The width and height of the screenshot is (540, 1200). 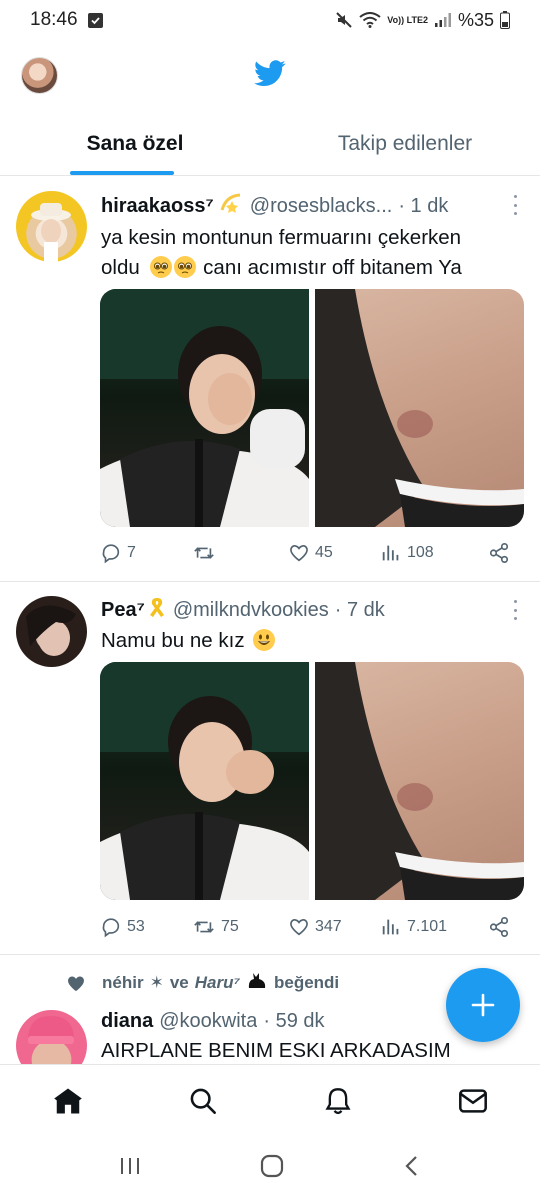 I want to click on liked-heart-icon, so click(x=76, y=983).